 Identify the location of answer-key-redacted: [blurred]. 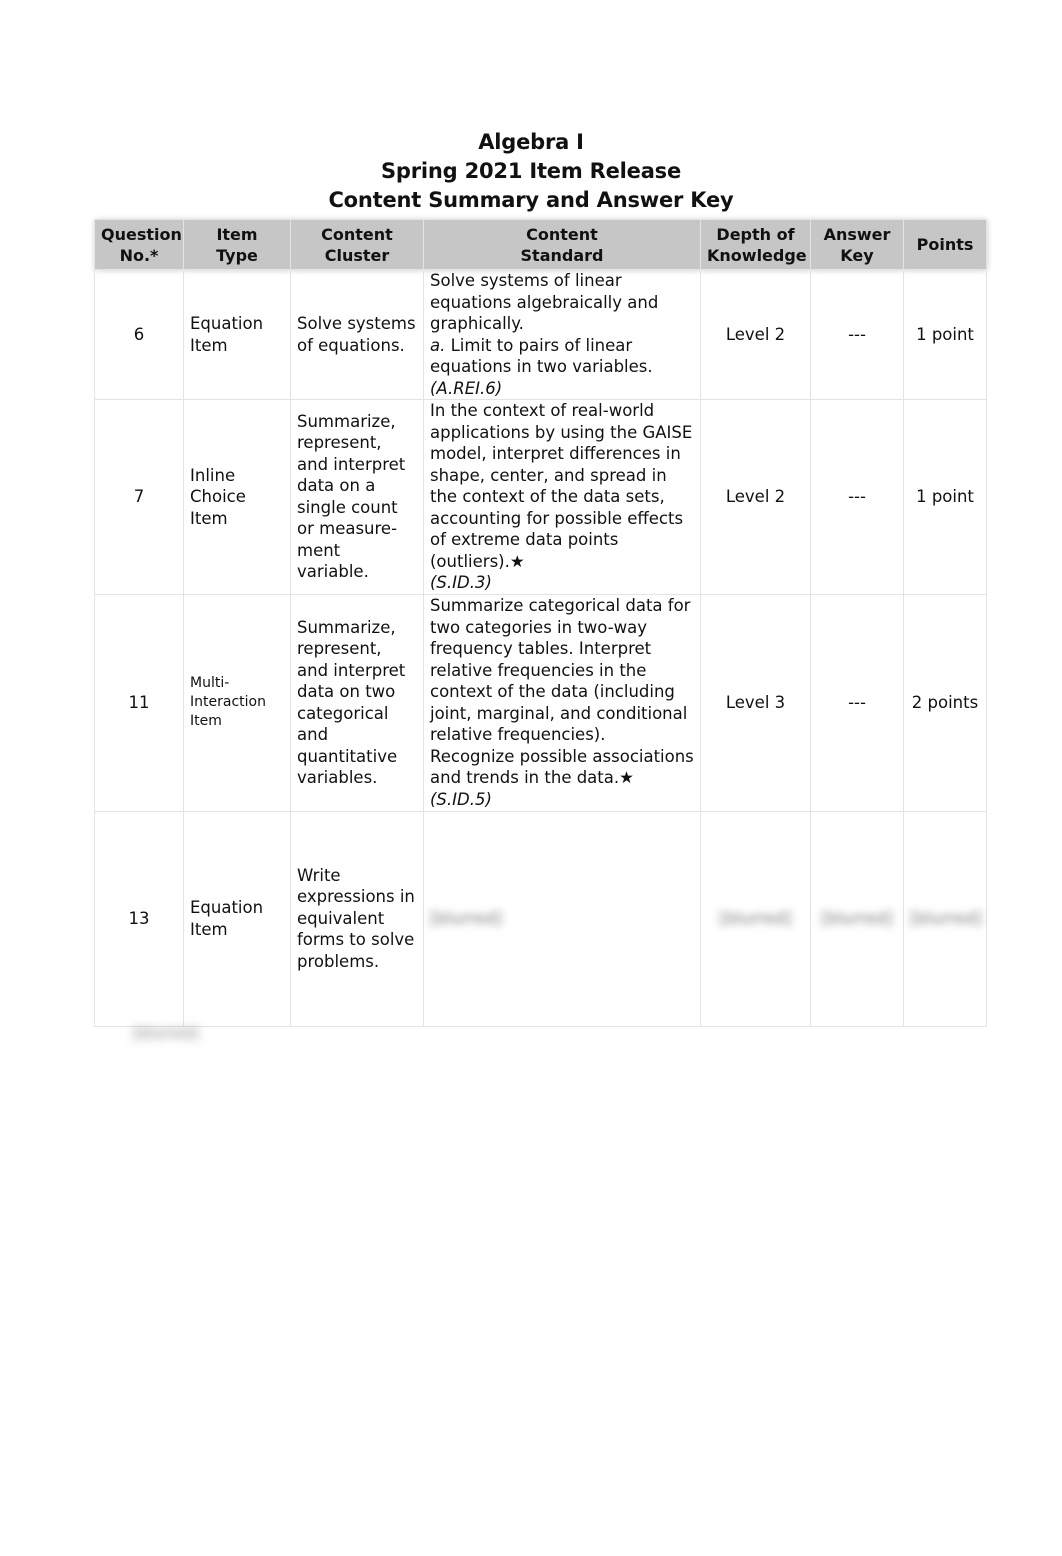
(857, 918).